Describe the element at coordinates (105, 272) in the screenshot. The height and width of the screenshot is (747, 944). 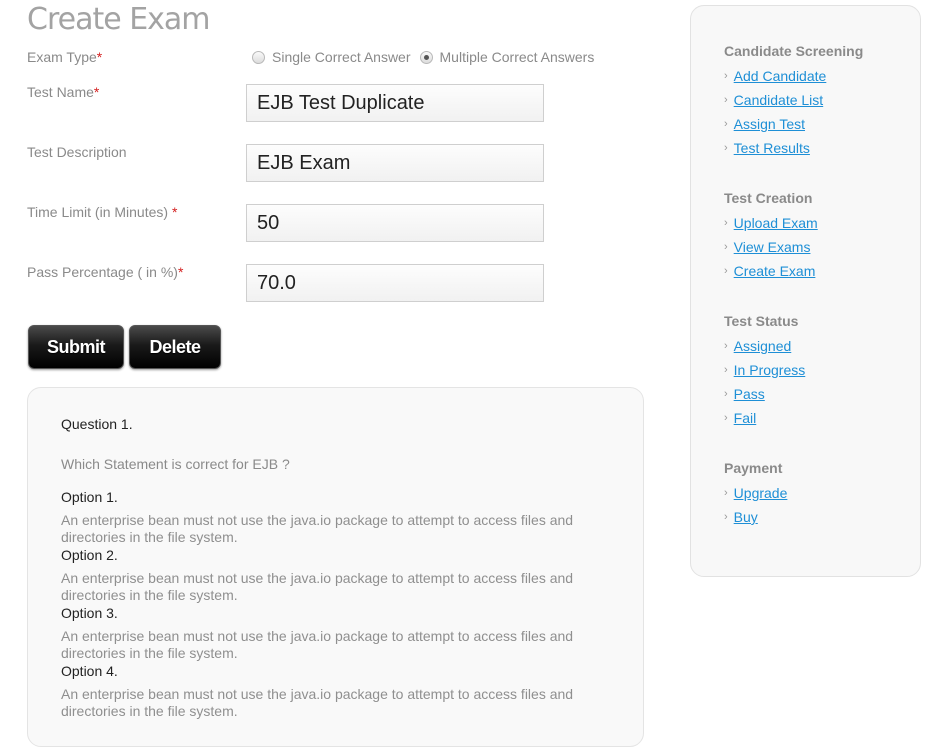
I see `pass-percentage-label: Pass Percentage ( in %)*` at that location.